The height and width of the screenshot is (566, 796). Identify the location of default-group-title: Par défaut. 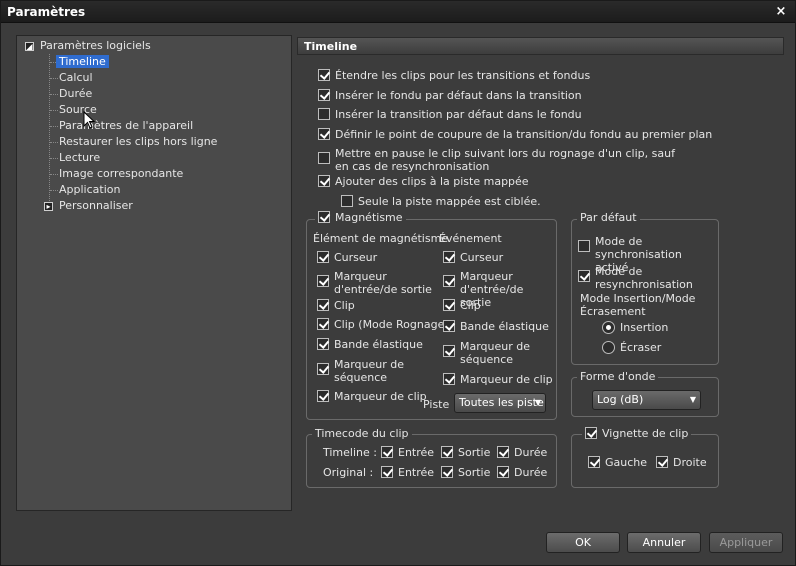
(608, 217).